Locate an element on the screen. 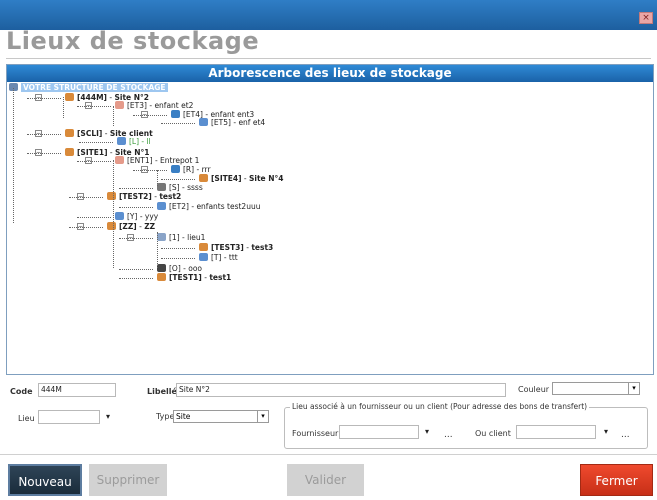 This screenshot has width=657, height=500. tree-node-label: test3 is located at coordinates (262, 247).